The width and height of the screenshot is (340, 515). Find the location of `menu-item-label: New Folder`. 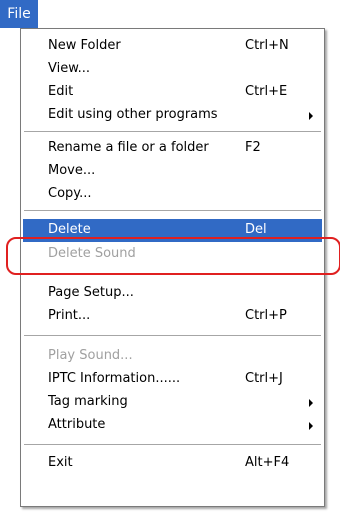

menu-item-label: New Folder is located at coordinates (84, 45).